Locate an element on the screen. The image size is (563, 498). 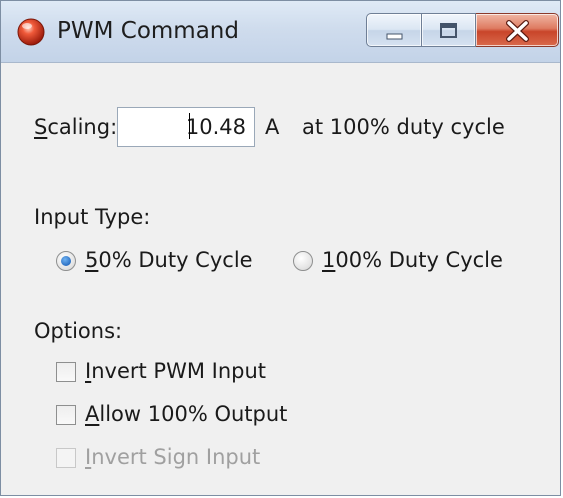
radio-50-label: 50% Duty Cycle is located at coordinates (169, 260).